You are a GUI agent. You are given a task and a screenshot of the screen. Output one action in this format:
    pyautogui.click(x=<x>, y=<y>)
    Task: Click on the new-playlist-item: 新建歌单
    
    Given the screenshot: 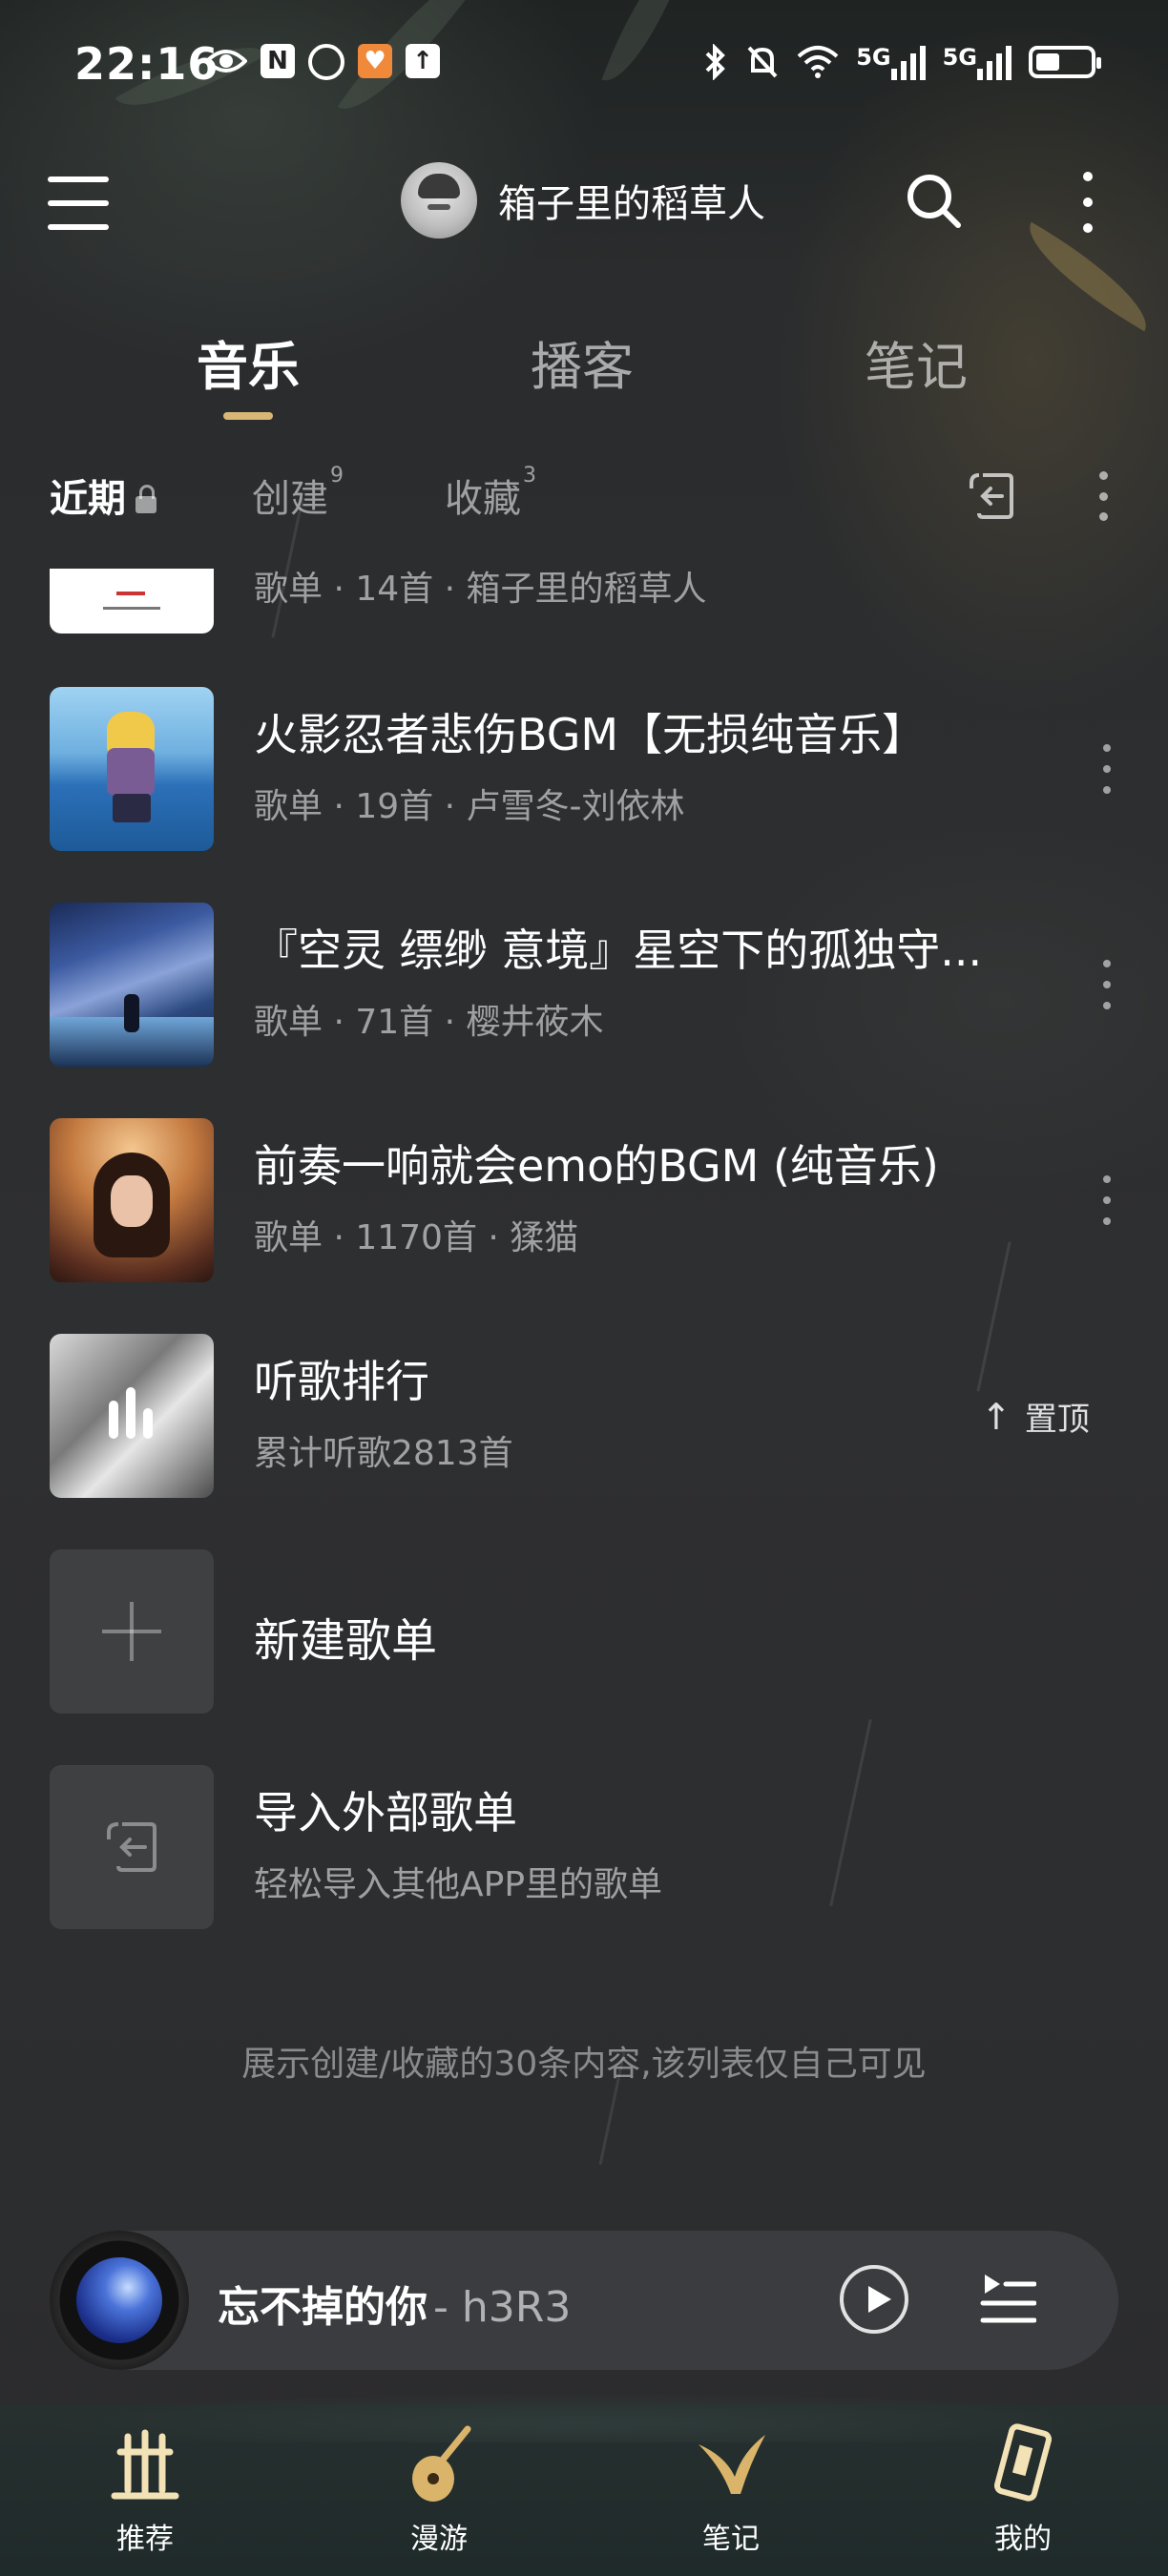 What is the action you would take?
    pyautogui.click(x=584, y=1631)
    